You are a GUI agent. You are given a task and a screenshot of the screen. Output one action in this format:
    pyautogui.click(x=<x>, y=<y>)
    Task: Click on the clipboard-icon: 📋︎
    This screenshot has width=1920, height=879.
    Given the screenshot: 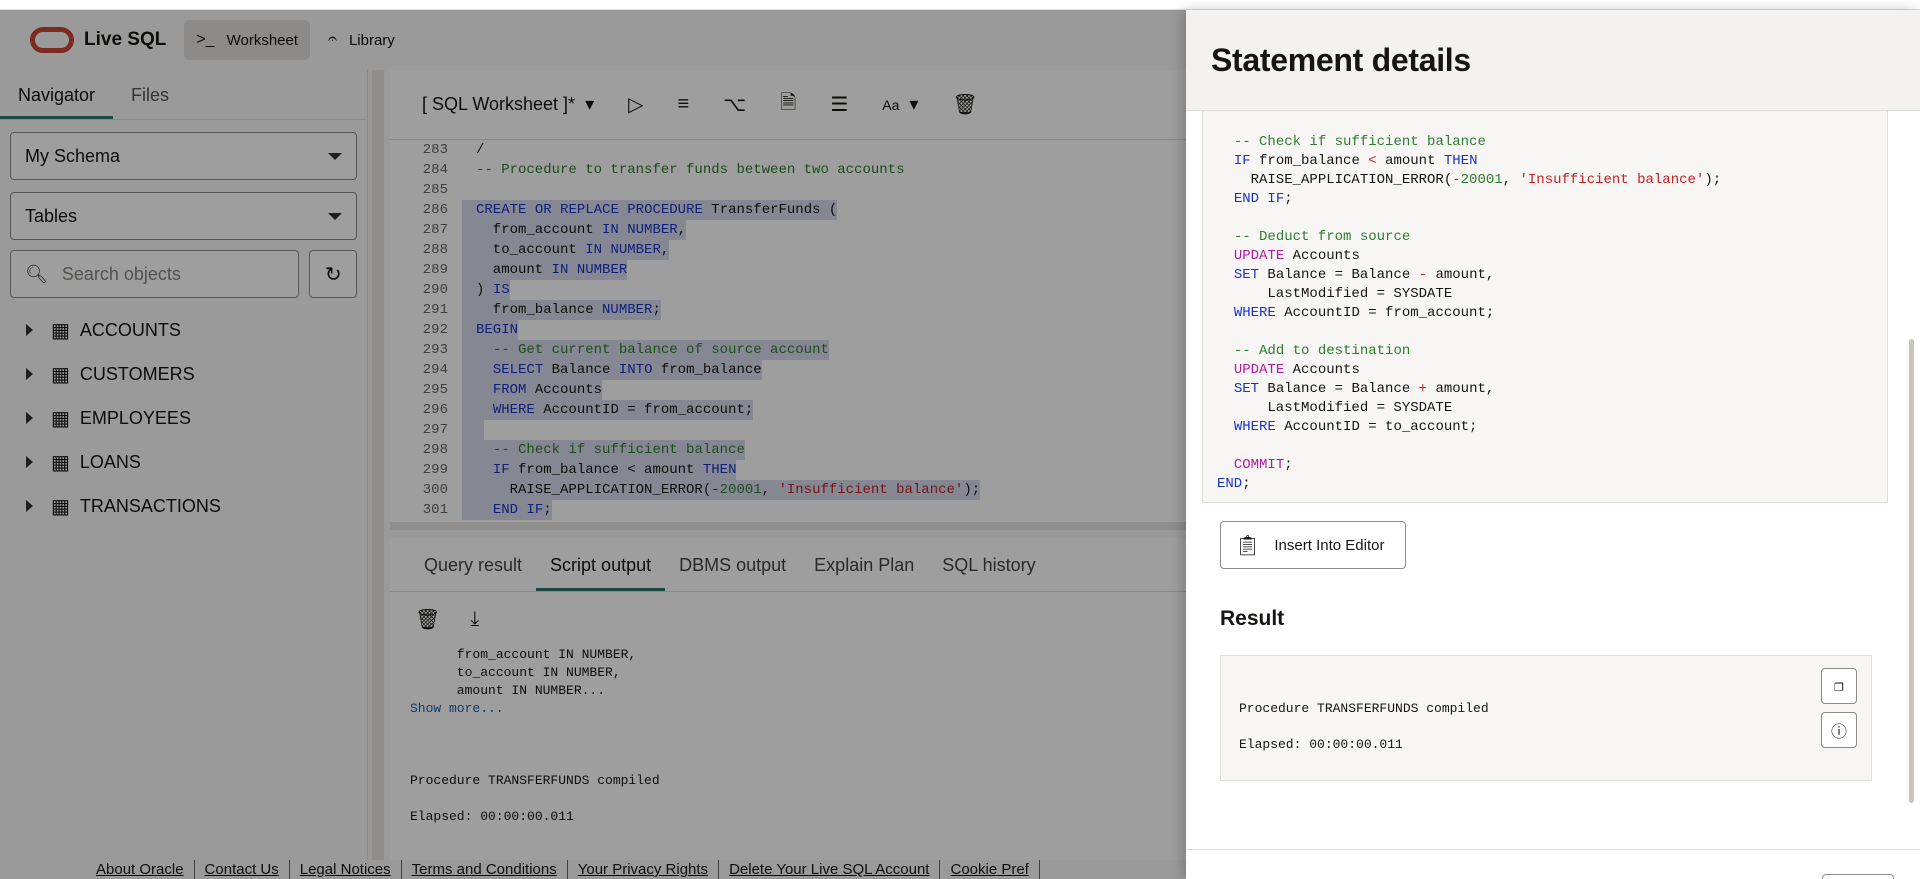 What is the action you would take?
    pyautogui.click(x=1248, y=545)
    